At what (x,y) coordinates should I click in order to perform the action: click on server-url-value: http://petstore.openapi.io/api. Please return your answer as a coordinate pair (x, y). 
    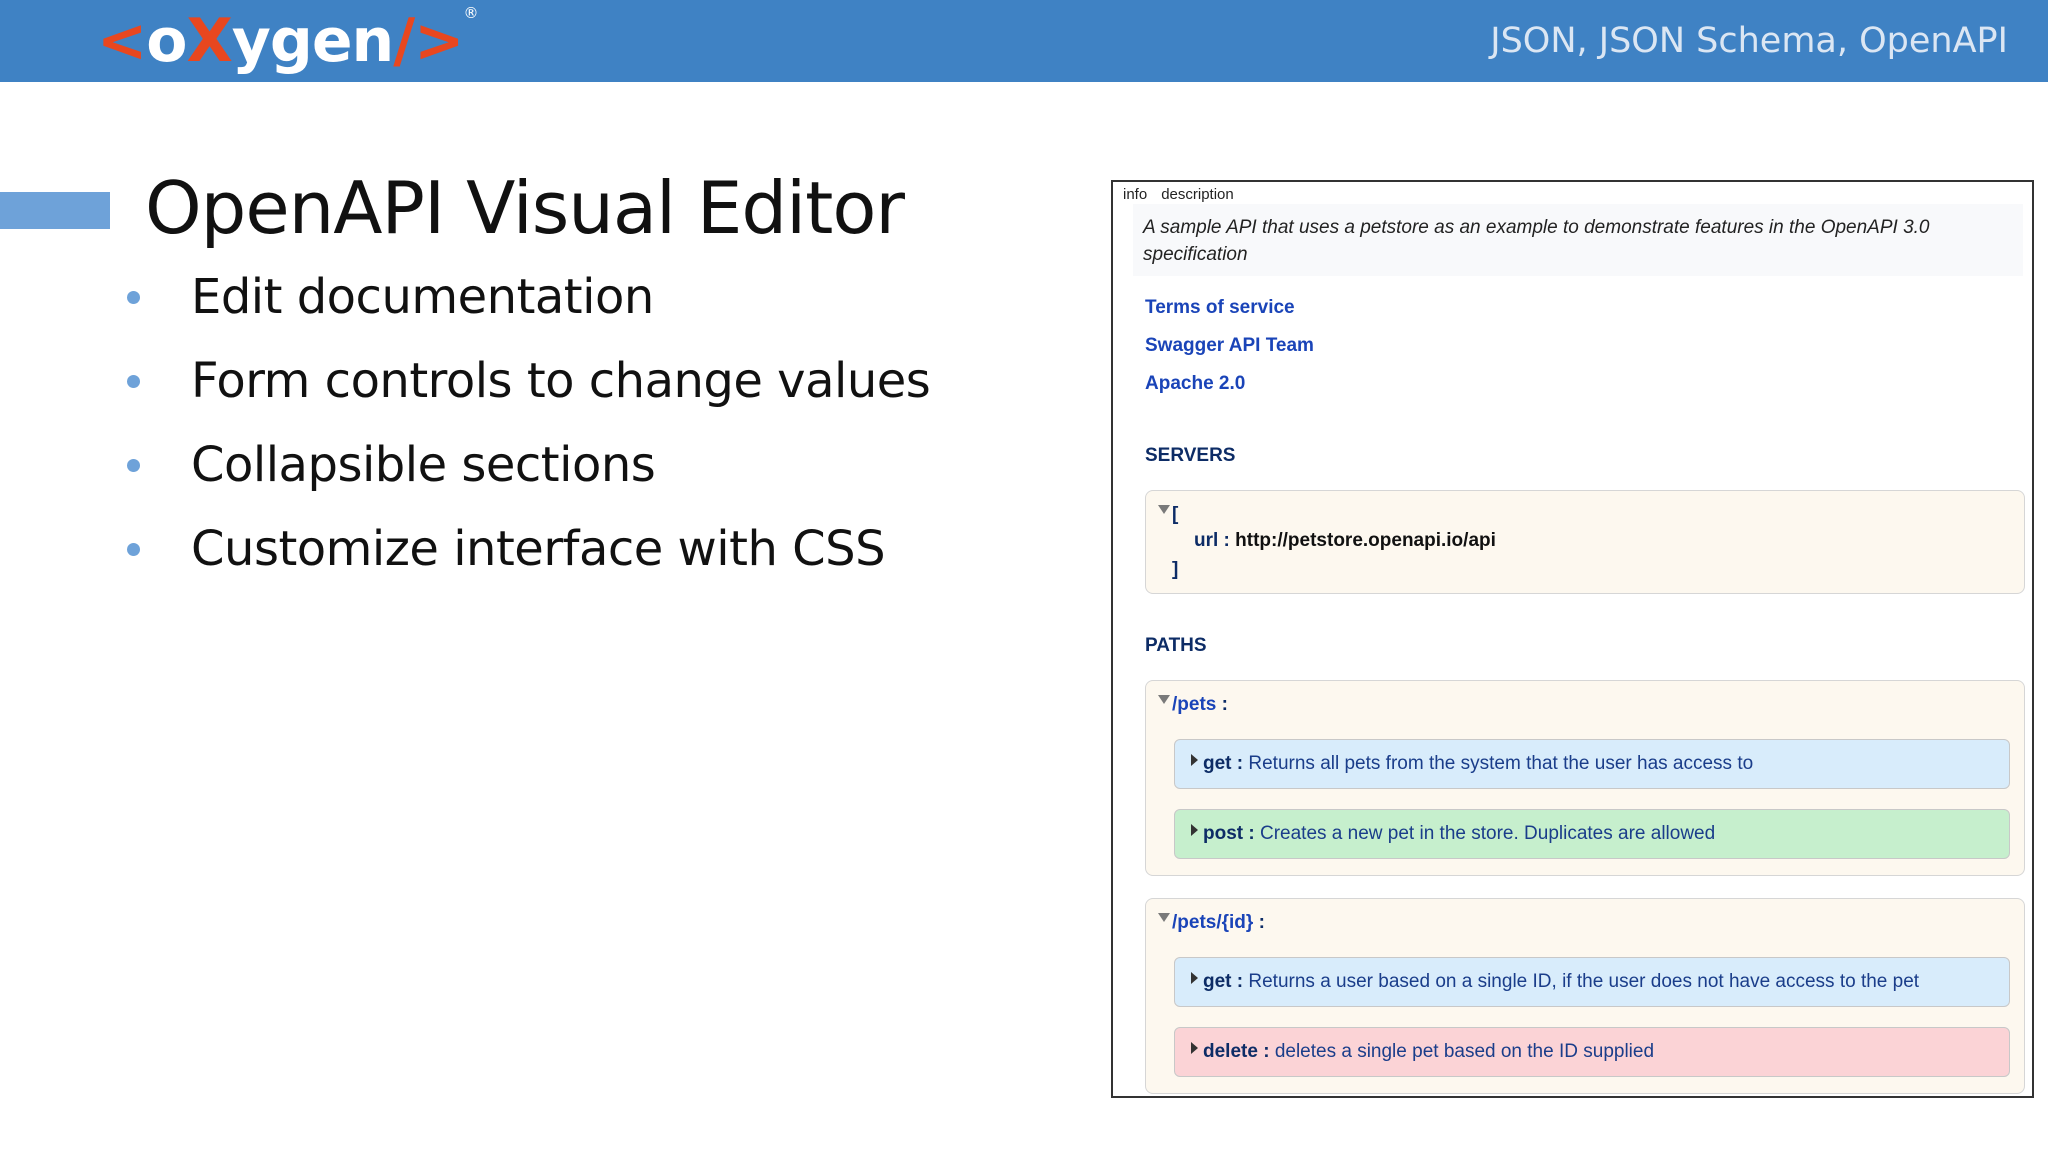
    Looking at the image, I should click on (1365, 540).